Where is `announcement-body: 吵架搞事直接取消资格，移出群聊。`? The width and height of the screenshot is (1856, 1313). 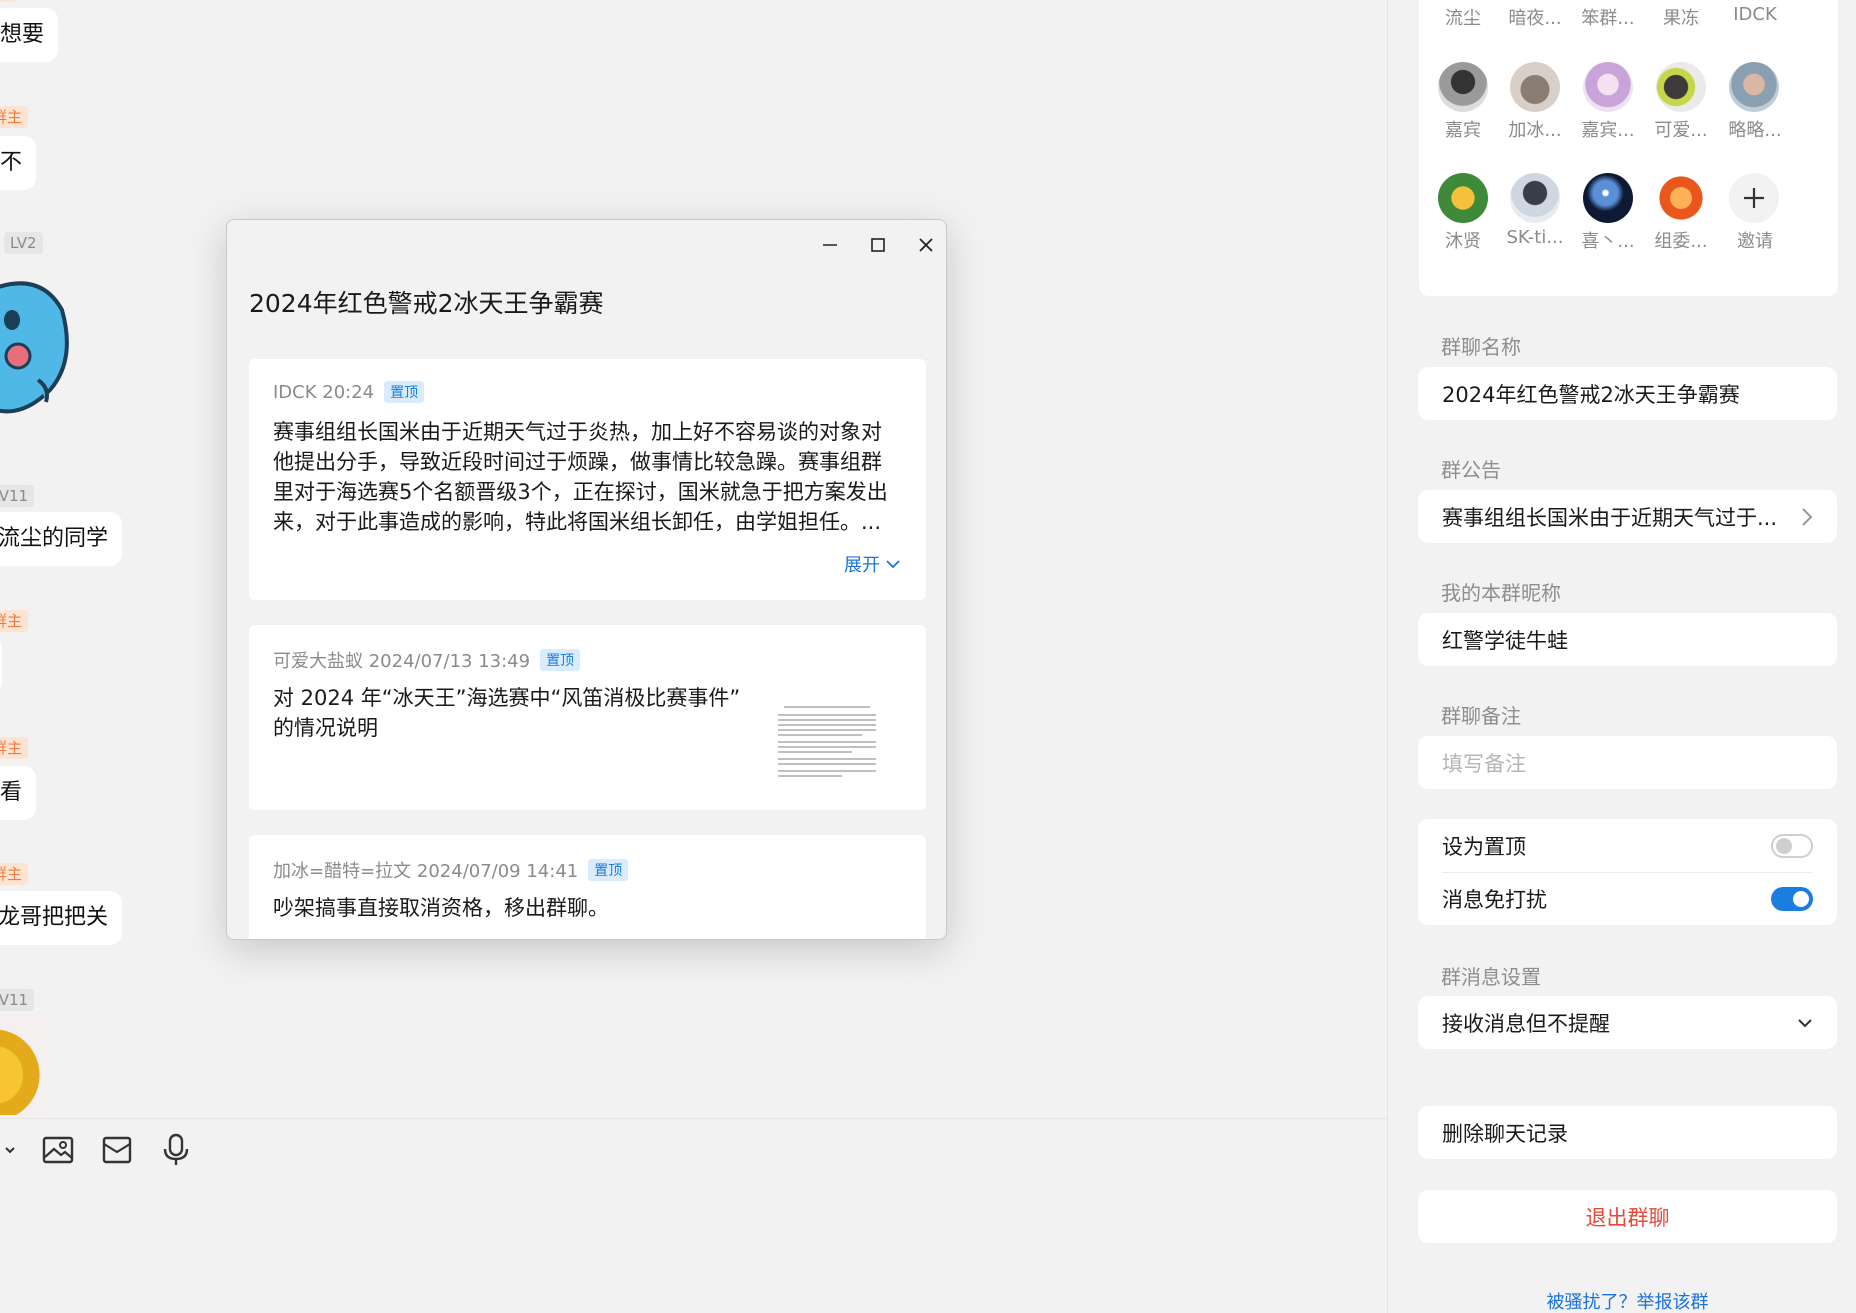
announcement-body: 吵架搞事直接取消资格，移出群聊。 is located at coordinates (441, 908).